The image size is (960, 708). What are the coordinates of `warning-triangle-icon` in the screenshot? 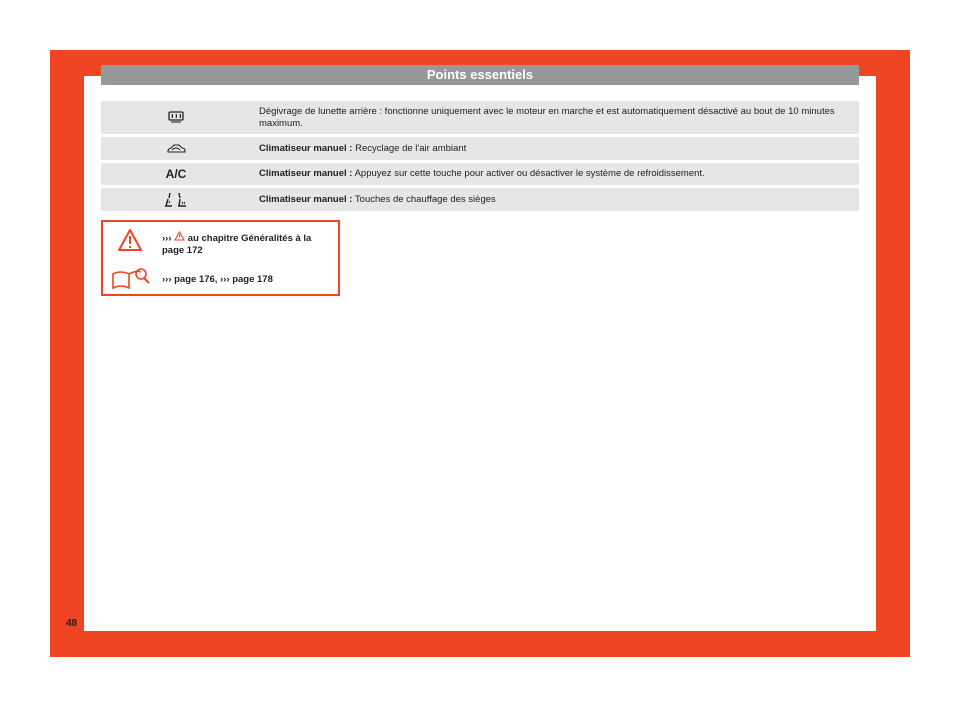 It's located at (130, 242).